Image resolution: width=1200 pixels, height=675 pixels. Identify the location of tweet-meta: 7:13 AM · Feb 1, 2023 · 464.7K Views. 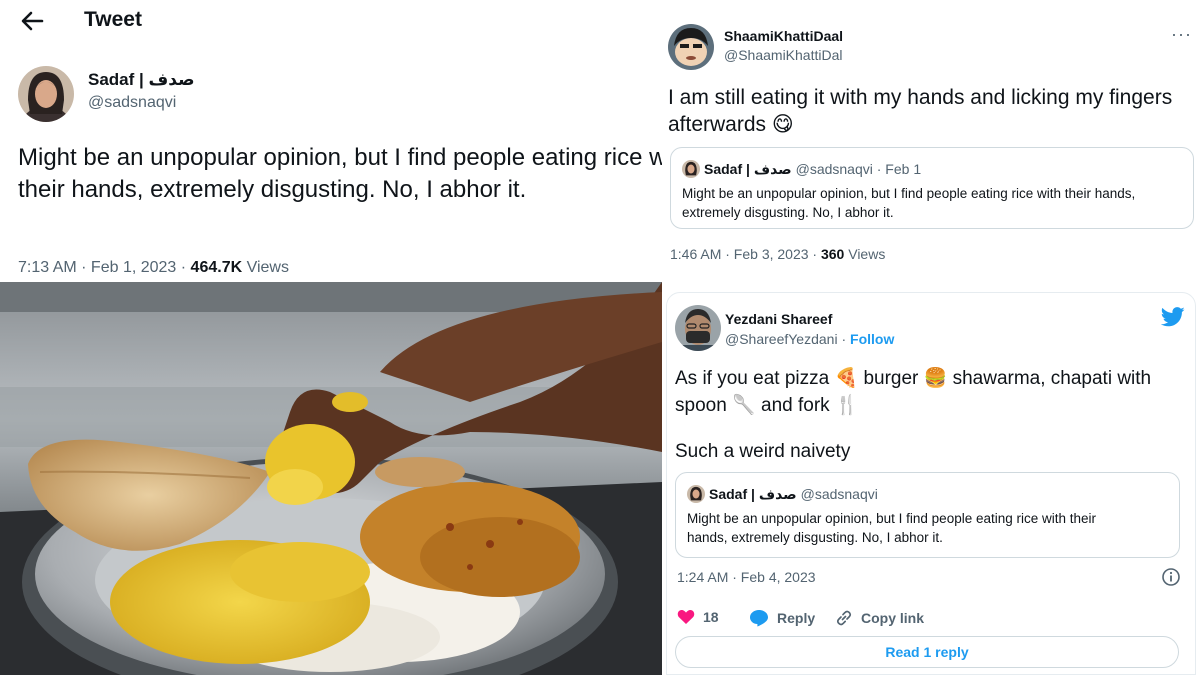
(153, 268).